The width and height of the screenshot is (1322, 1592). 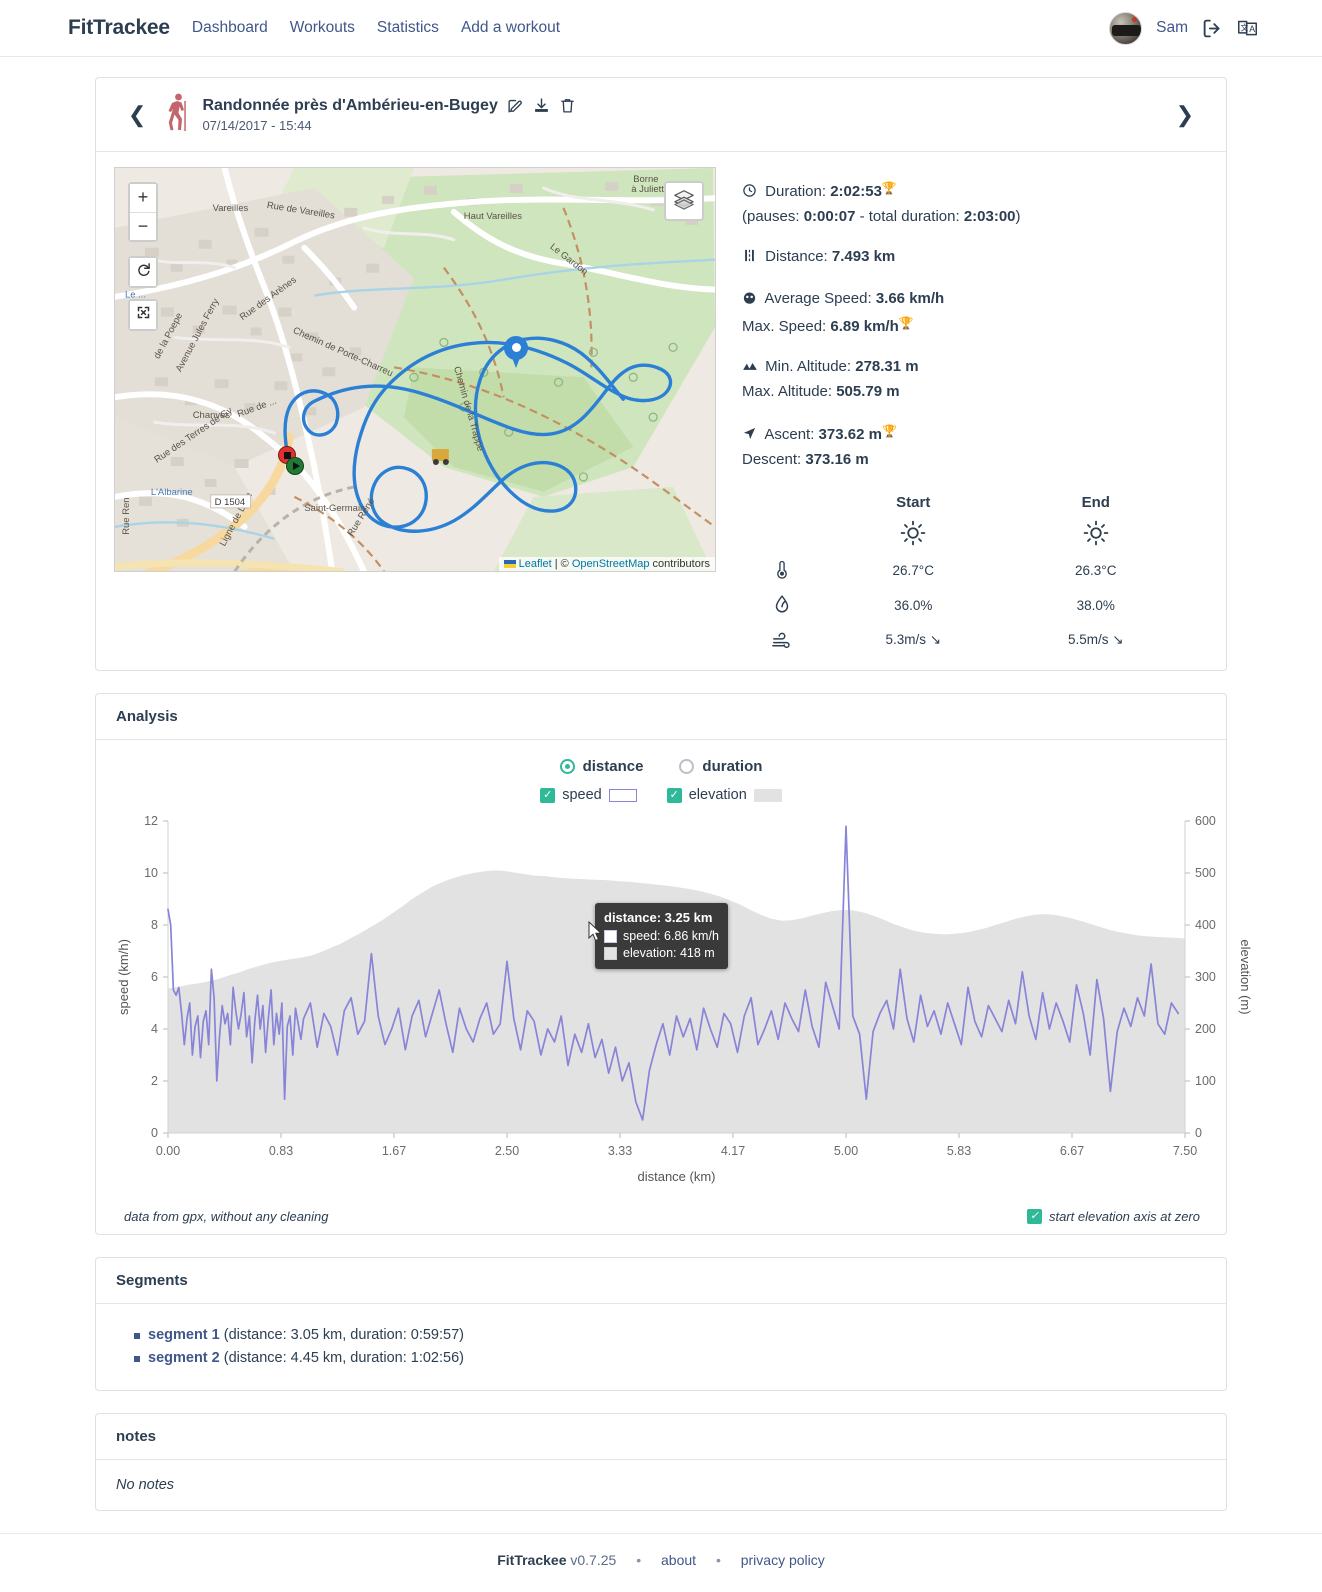 What do you see at coordinates (1185, 114) in the screenshot?
I see `next-workout-button: ❯` at bounding box center [1185, 114].